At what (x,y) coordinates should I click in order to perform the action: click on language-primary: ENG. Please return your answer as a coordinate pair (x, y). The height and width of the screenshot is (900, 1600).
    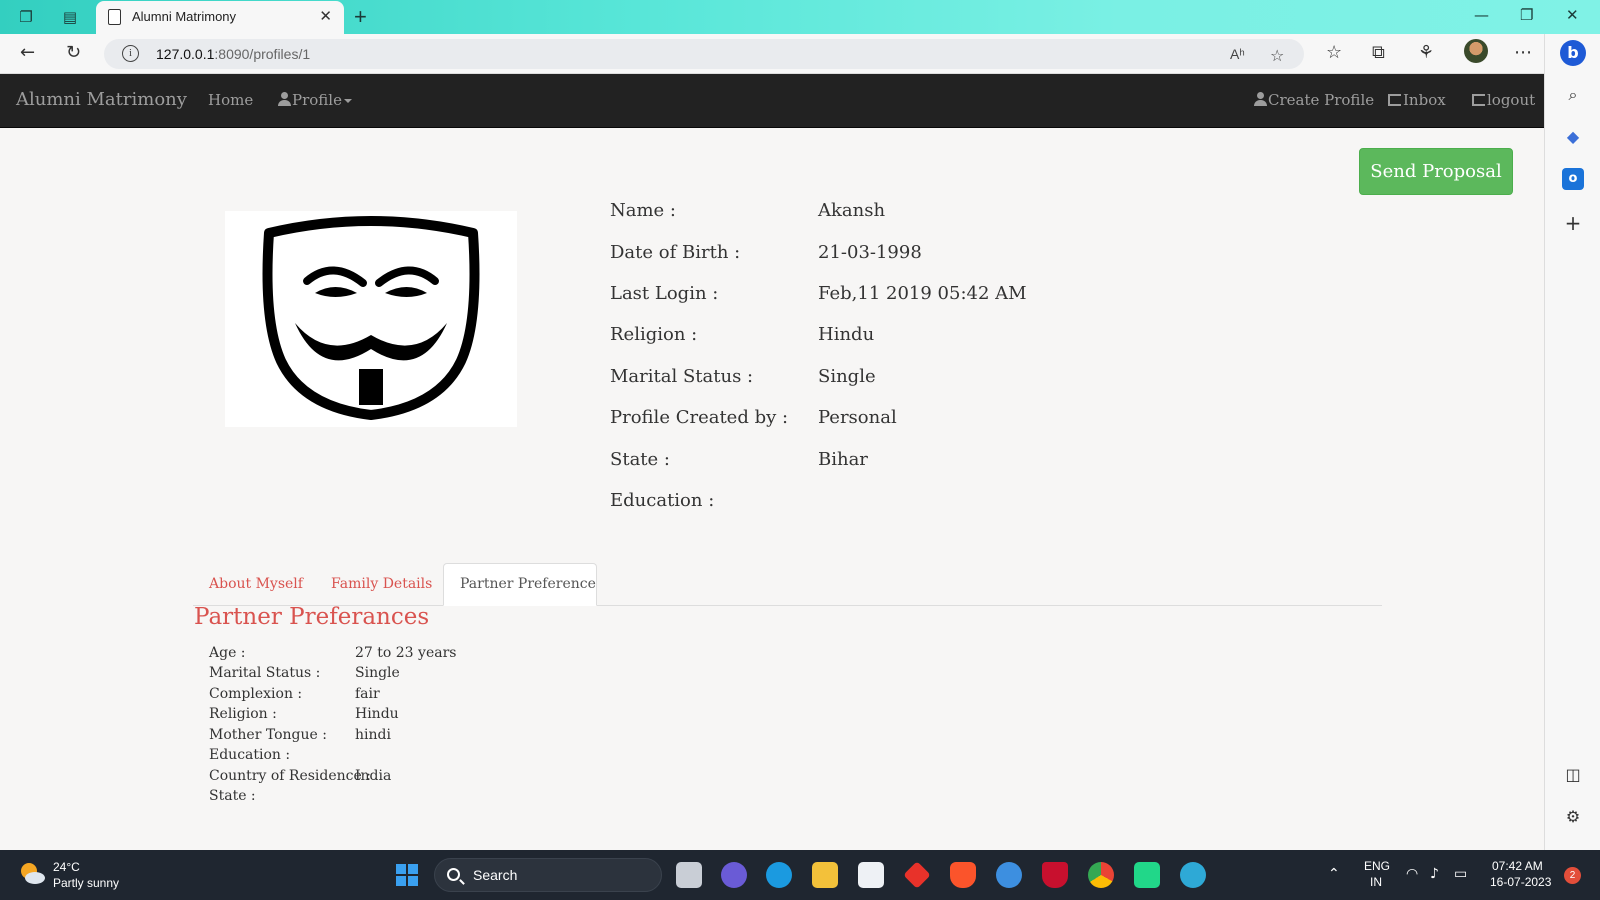
    Looking at the image, I should click on (1377, 866).